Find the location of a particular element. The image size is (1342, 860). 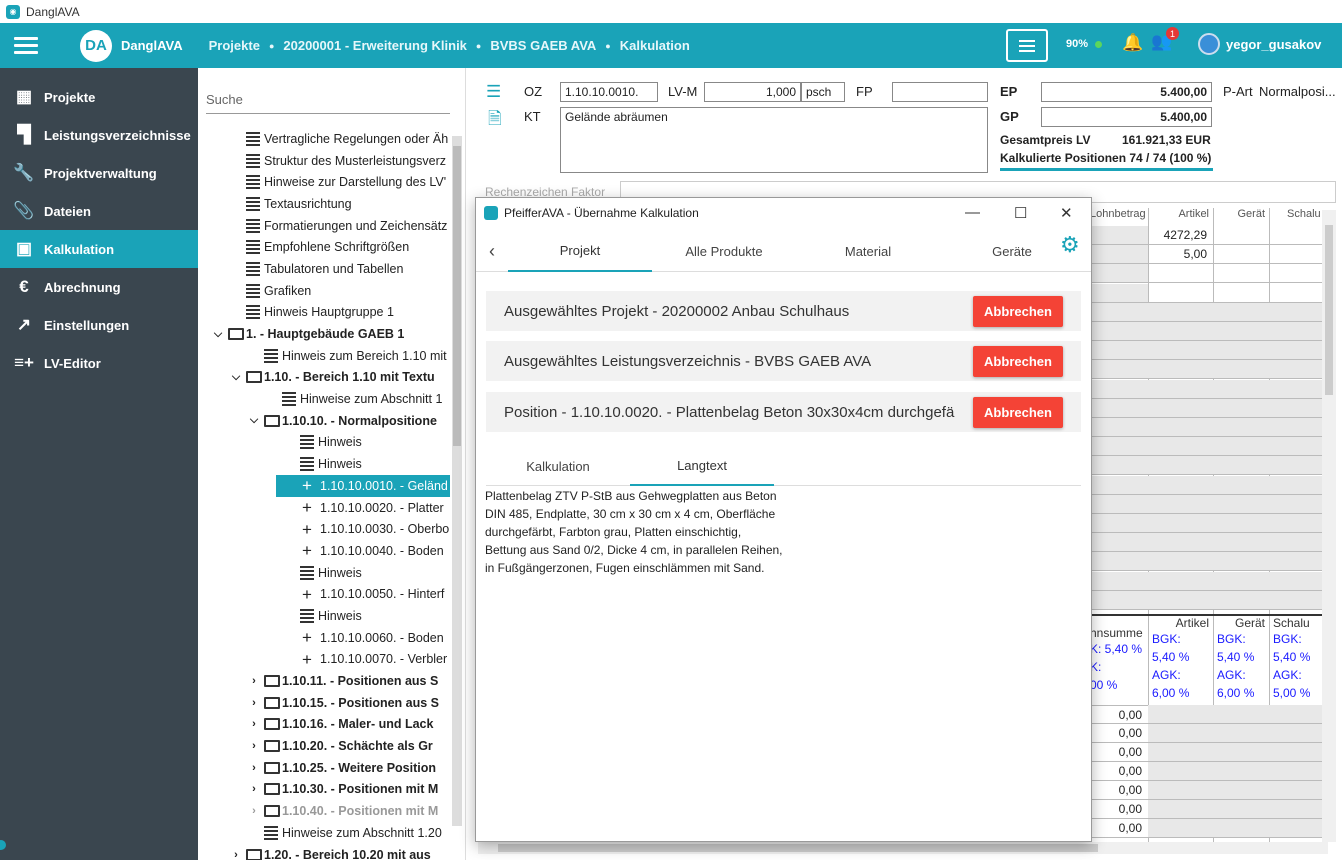

grid-cell-artikel: 4272,29 is located at coordinates (1180, 235).